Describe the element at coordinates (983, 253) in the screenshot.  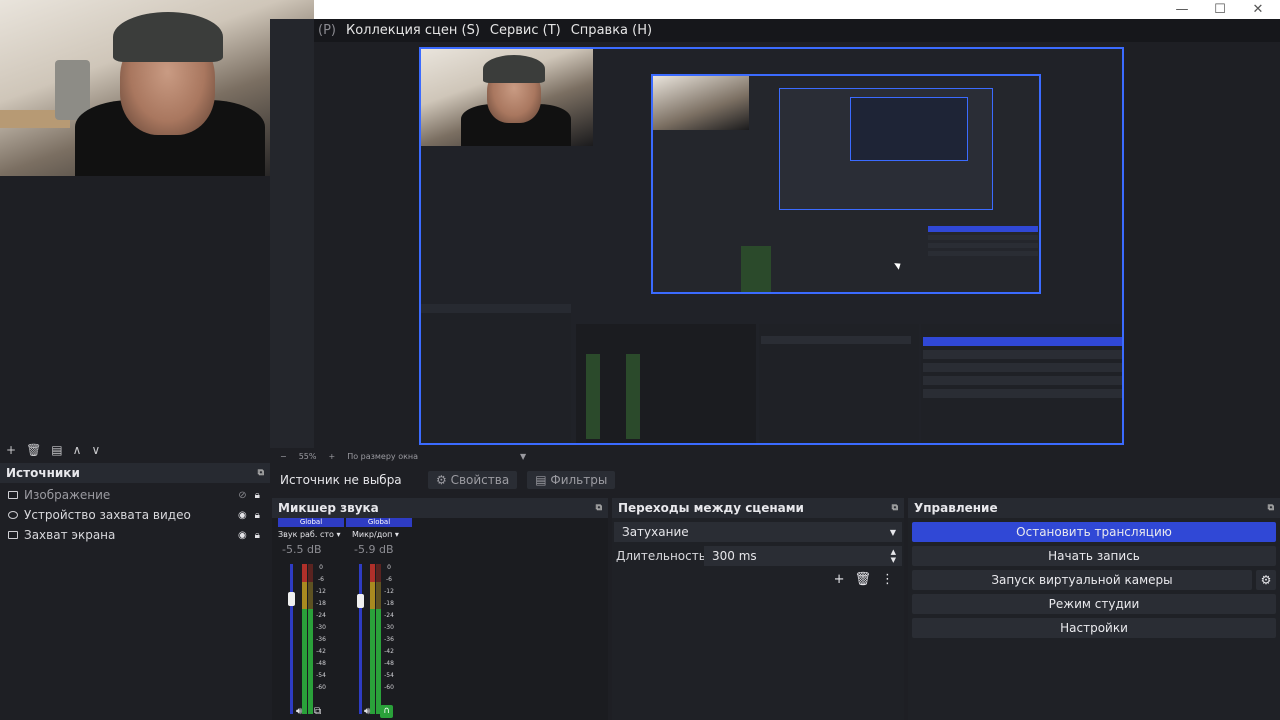
I see `nested-studio` at that location.